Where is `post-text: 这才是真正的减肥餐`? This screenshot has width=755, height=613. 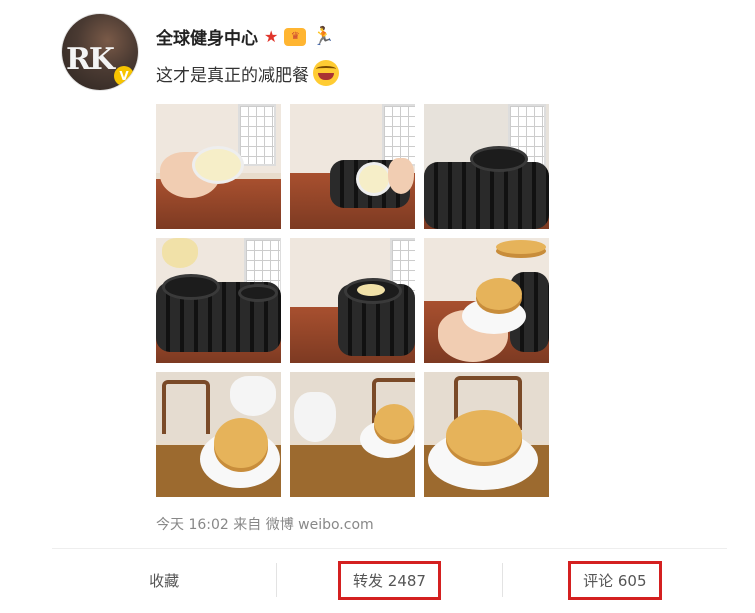 post-text: 这才是真正的减肥餐 is located at coordinates (247, 73).